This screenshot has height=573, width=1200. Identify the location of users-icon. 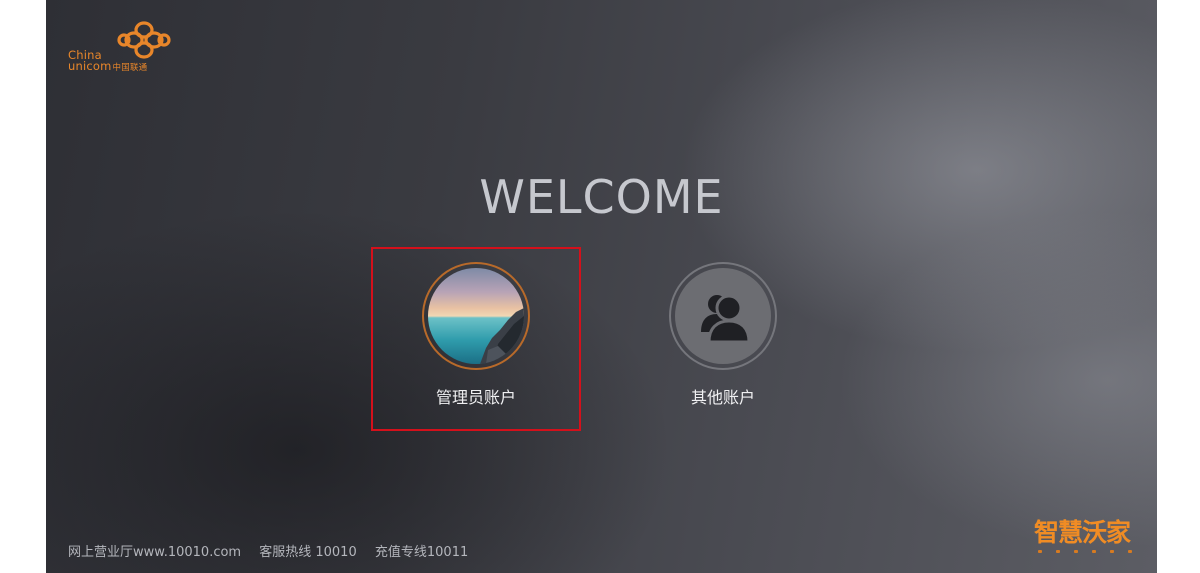
(726, 319).